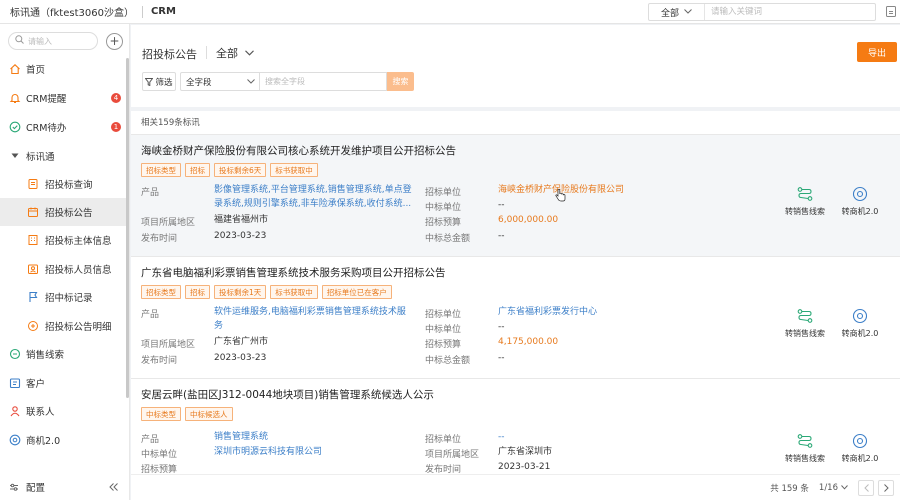 The image size is (900, 500). I want to click on total-count: 共 159 条, so click(789, 488).